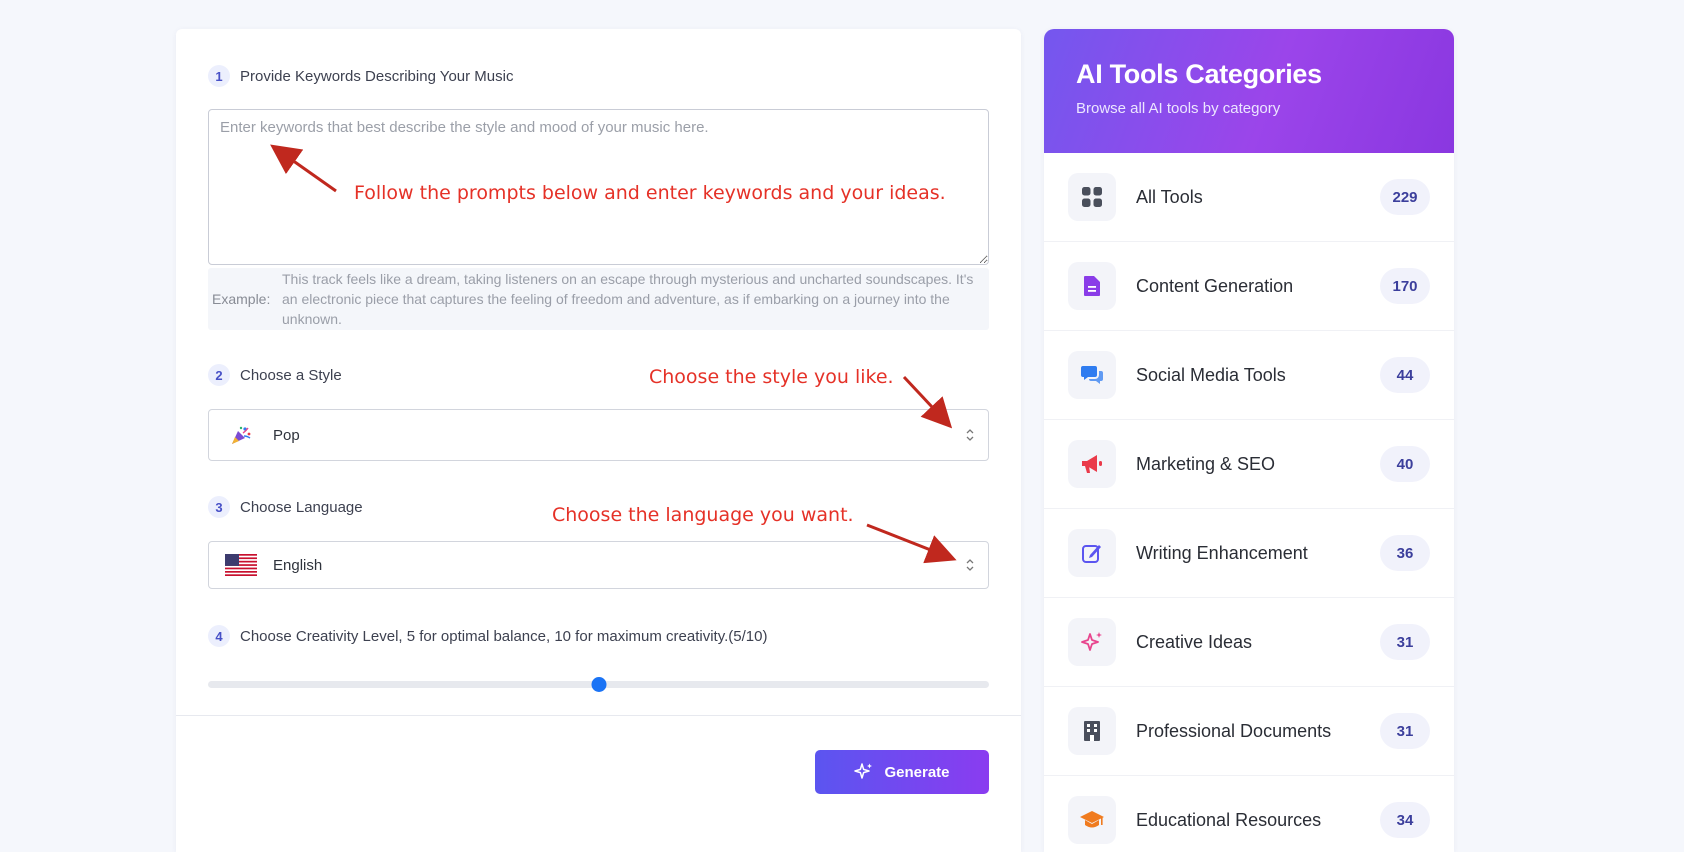 This screenshot has width=1684, height=852. I want to click on document-icon, so click(1092, 286).